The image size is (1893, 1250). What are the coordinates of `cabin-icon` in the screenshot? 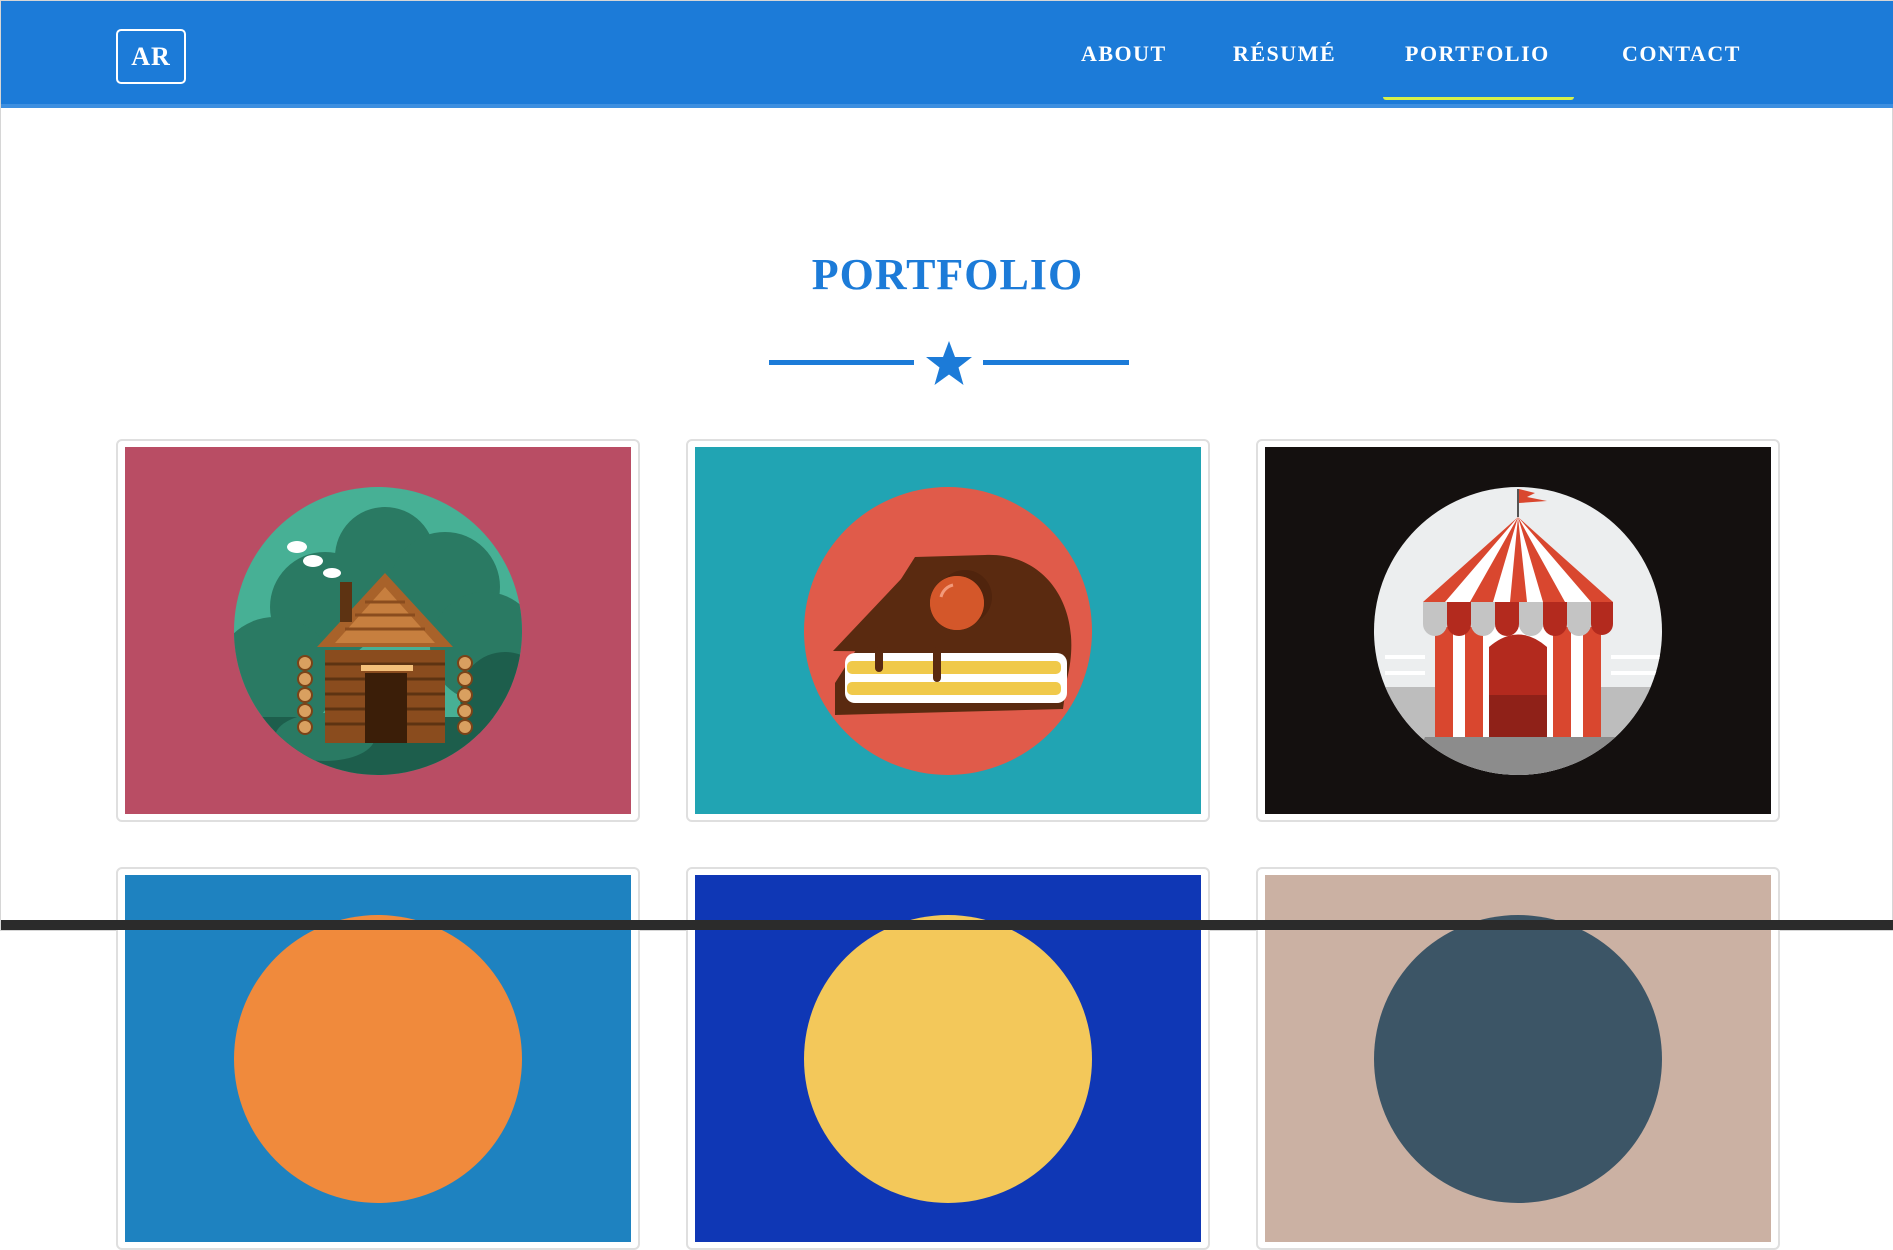 It's located at (378, 630).